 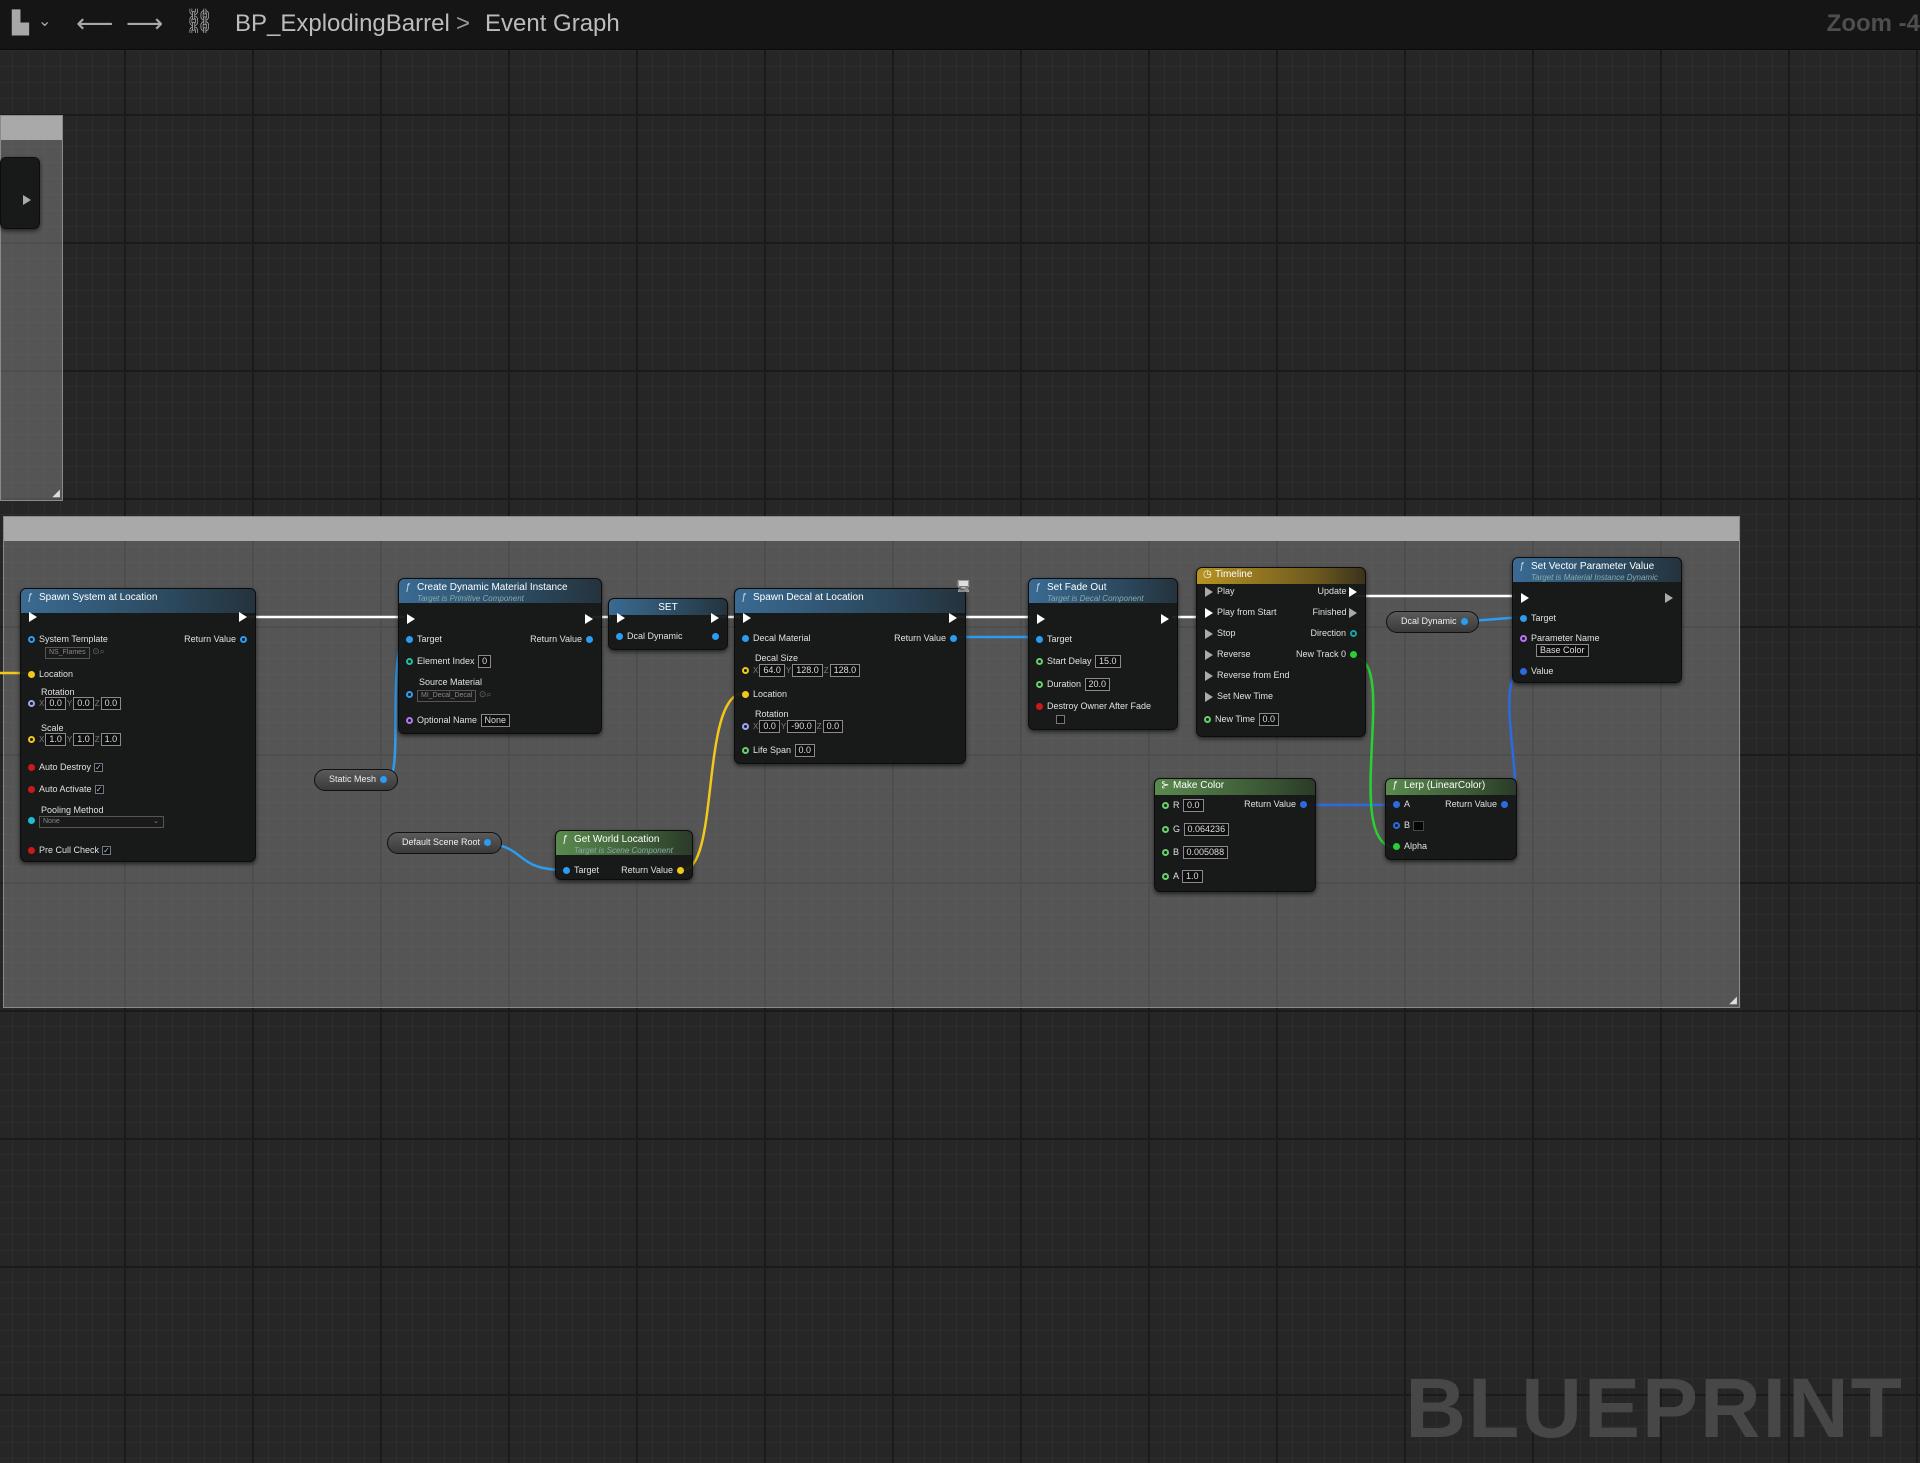 I want to click on b-field: 0.005088, so click(x=1205, y=852).